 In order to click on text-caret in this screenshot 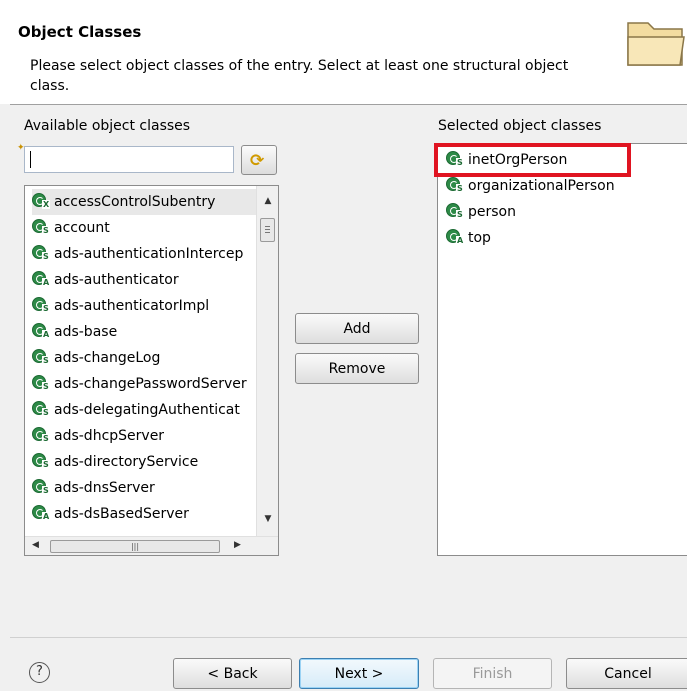, I will do `click(30, 159)`.